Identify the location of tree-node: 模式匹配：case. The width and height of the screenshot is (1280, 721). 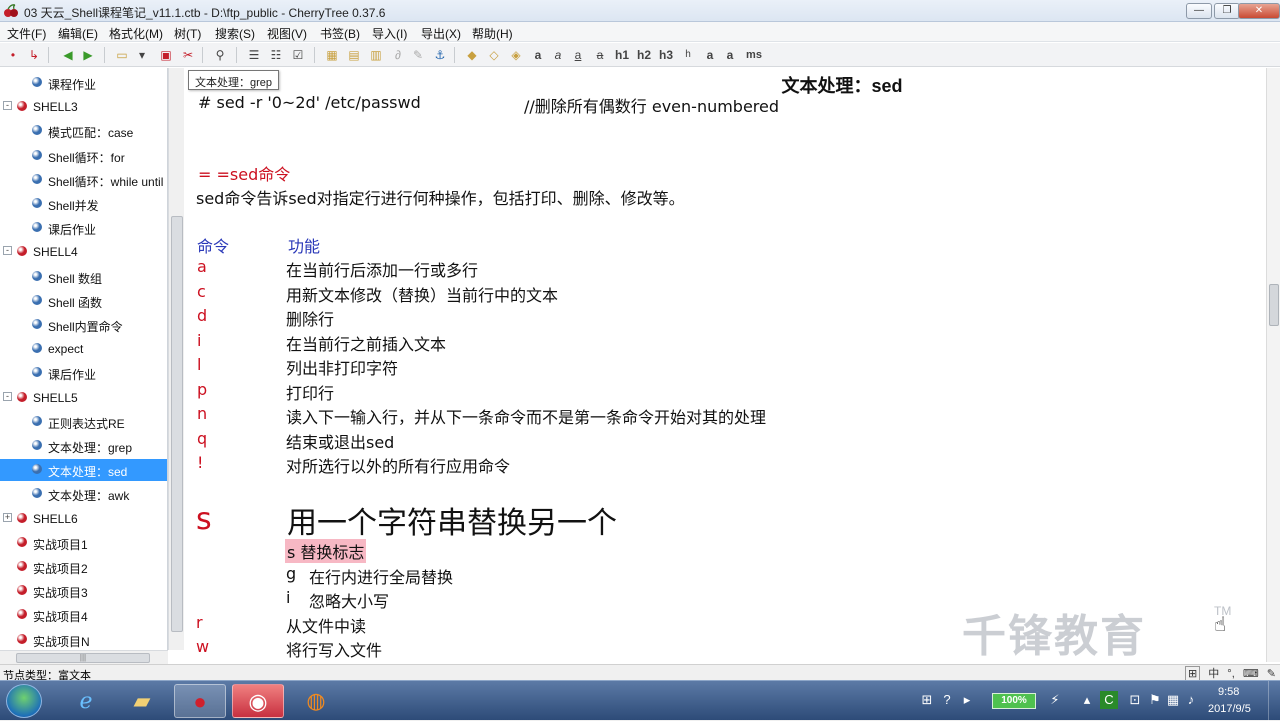
(83, 131).